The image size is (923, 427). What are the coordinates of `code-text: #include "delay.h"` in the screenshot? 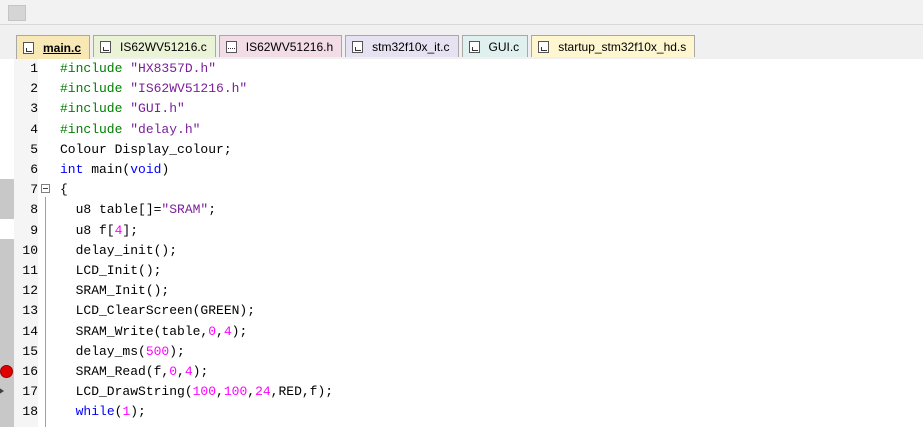 It's located at (130, 130).